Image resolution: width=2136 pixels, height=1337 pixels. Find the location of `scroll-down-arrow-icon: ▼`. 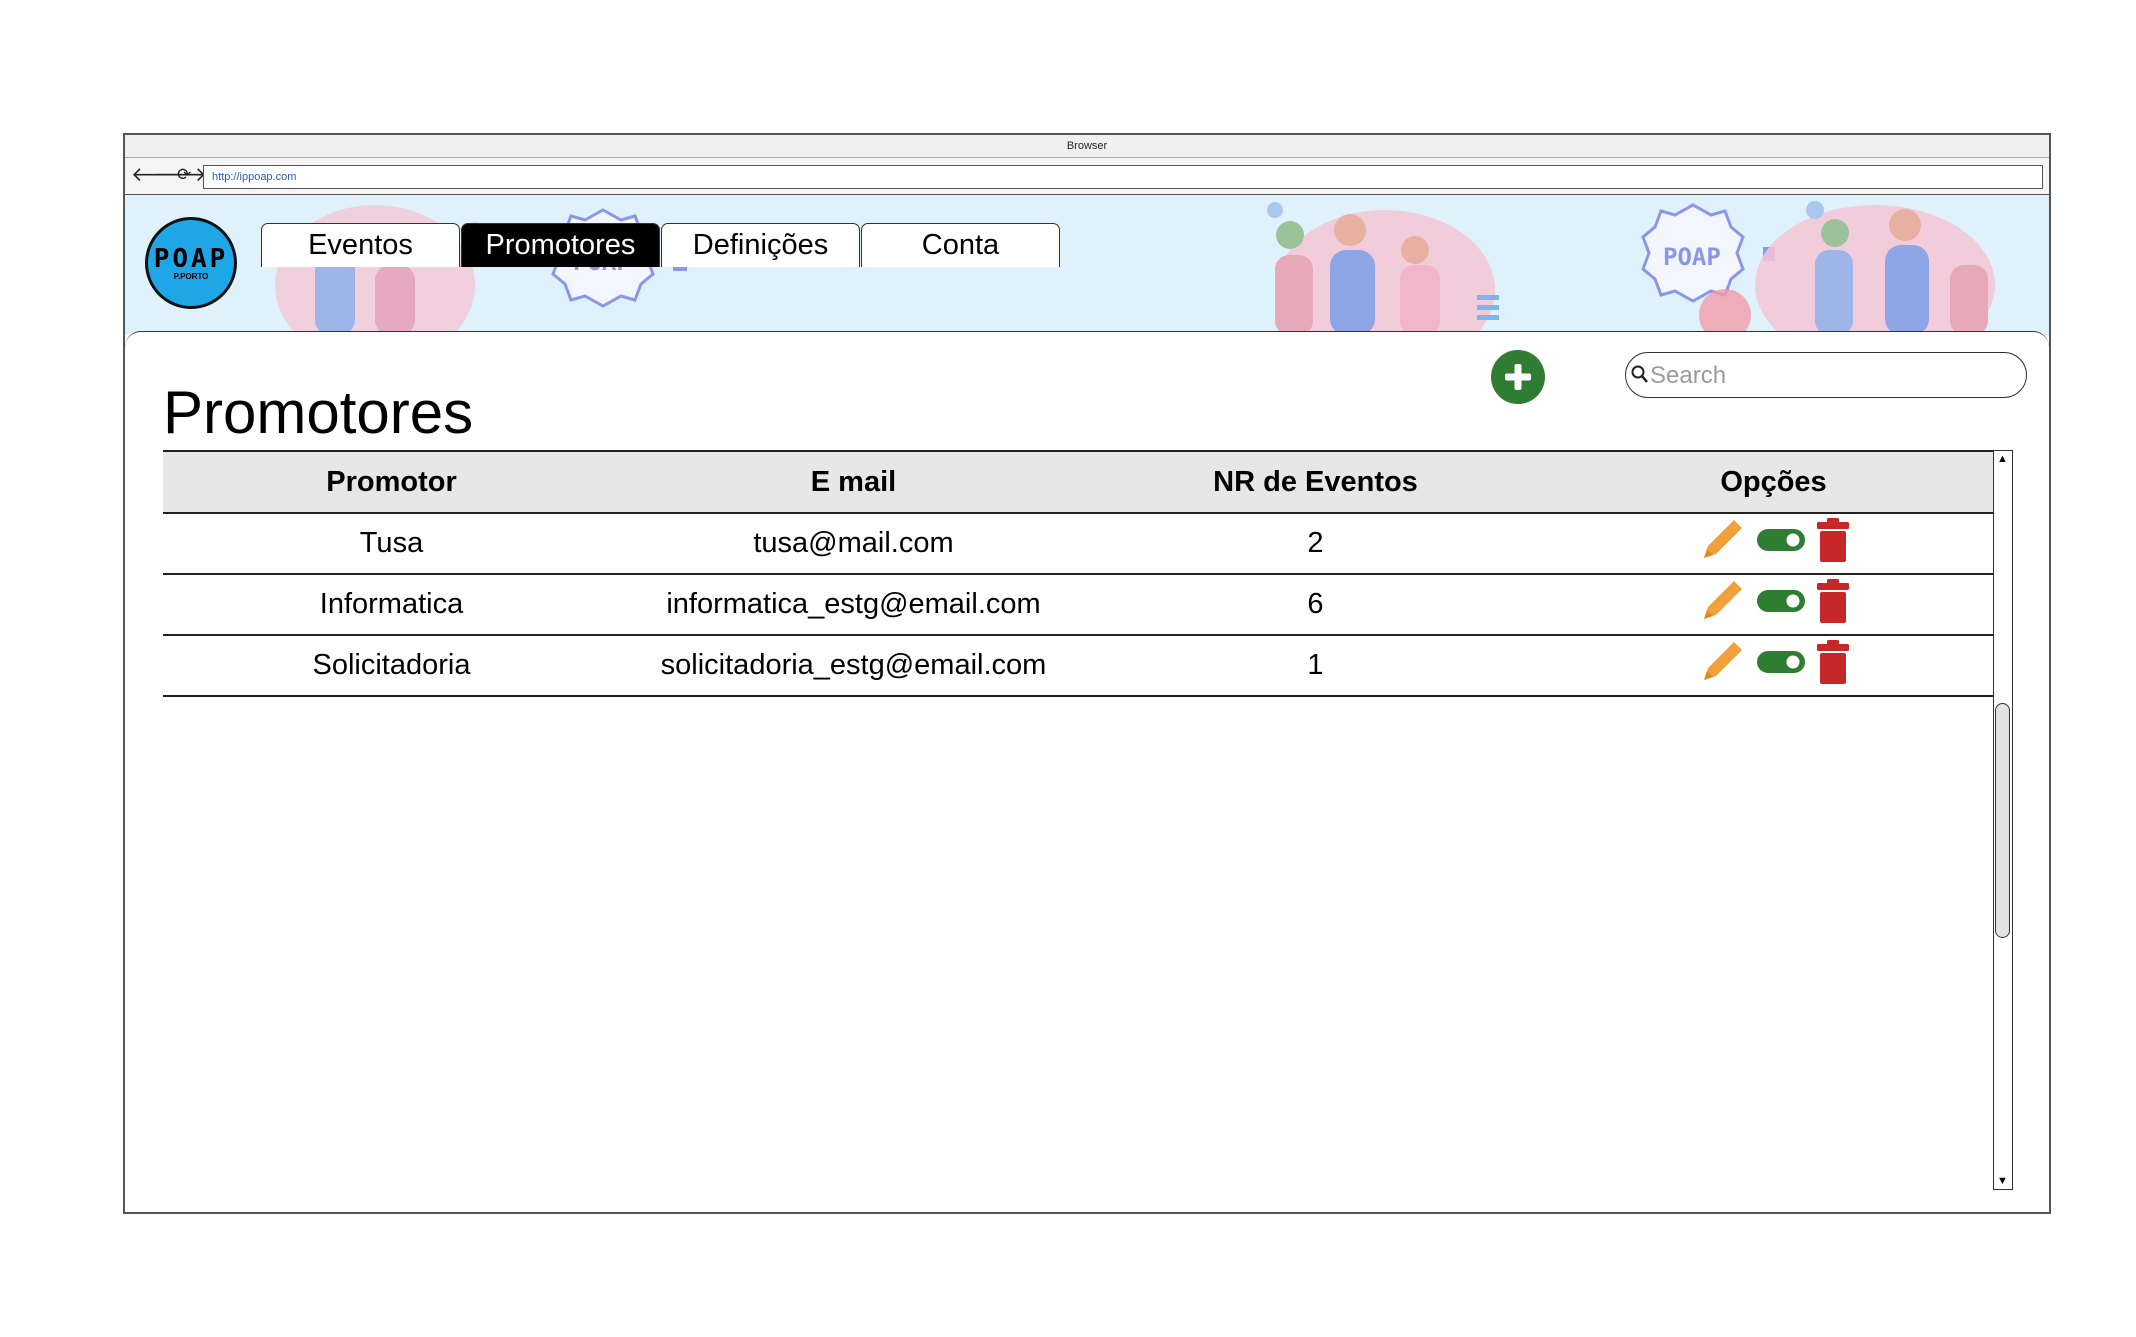

scroll-down-arrow-icon: ▼ is located at coordinates (2002, 1181).